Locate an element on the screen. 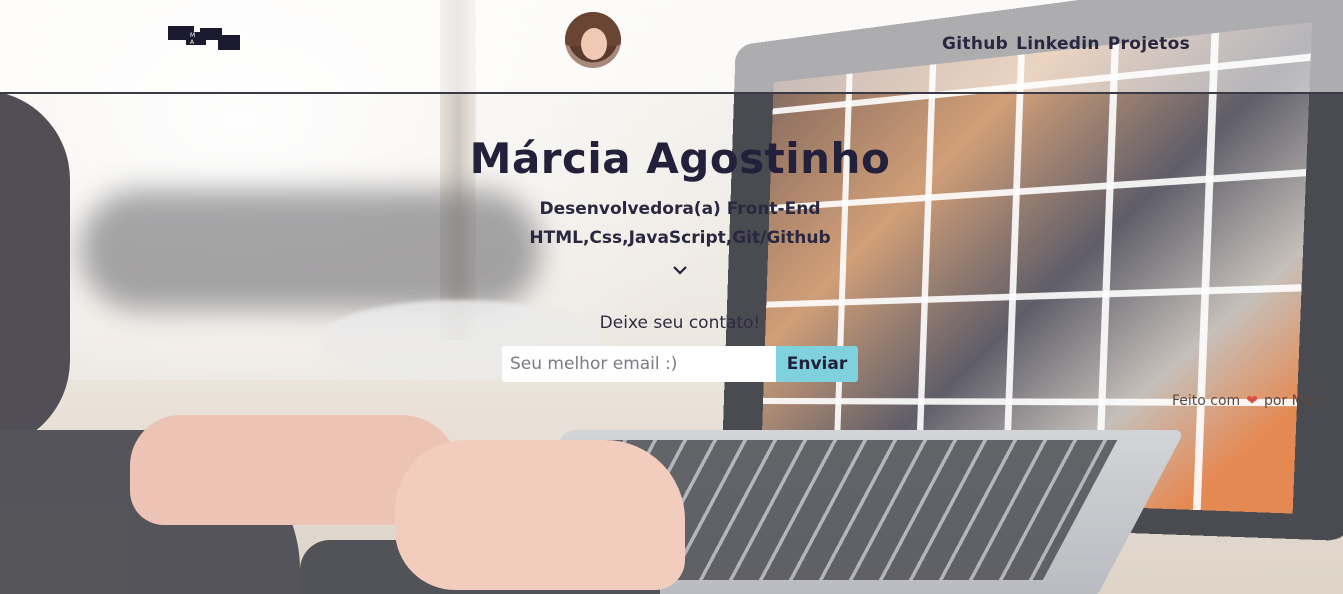 This screenshot has height=594, width=1343. nav-link-linkedin: Linkedin is located at coordinates (1058, 44).